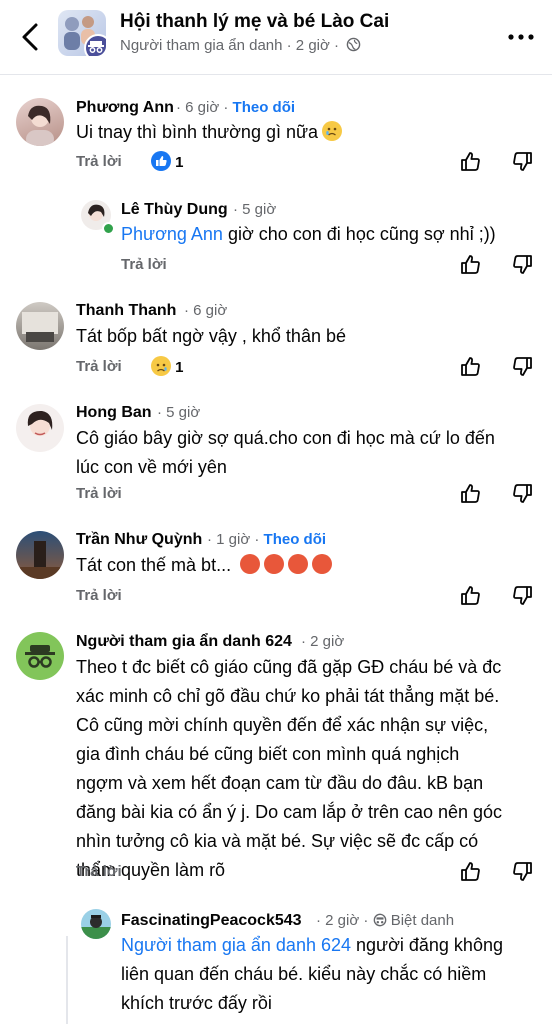 The width and height of the screenshot is (552, 1024). Describe the element at coordinates (184, 642) in the screenshot. I see `comment-author: Người tham gia ẩn danh 624` at that location.